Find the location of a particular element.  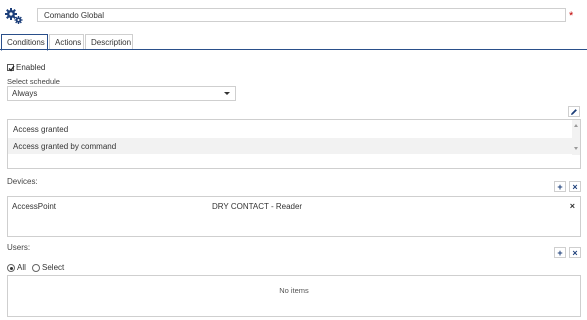

enabled-label: Enabled is located at coordinates (31, 67).